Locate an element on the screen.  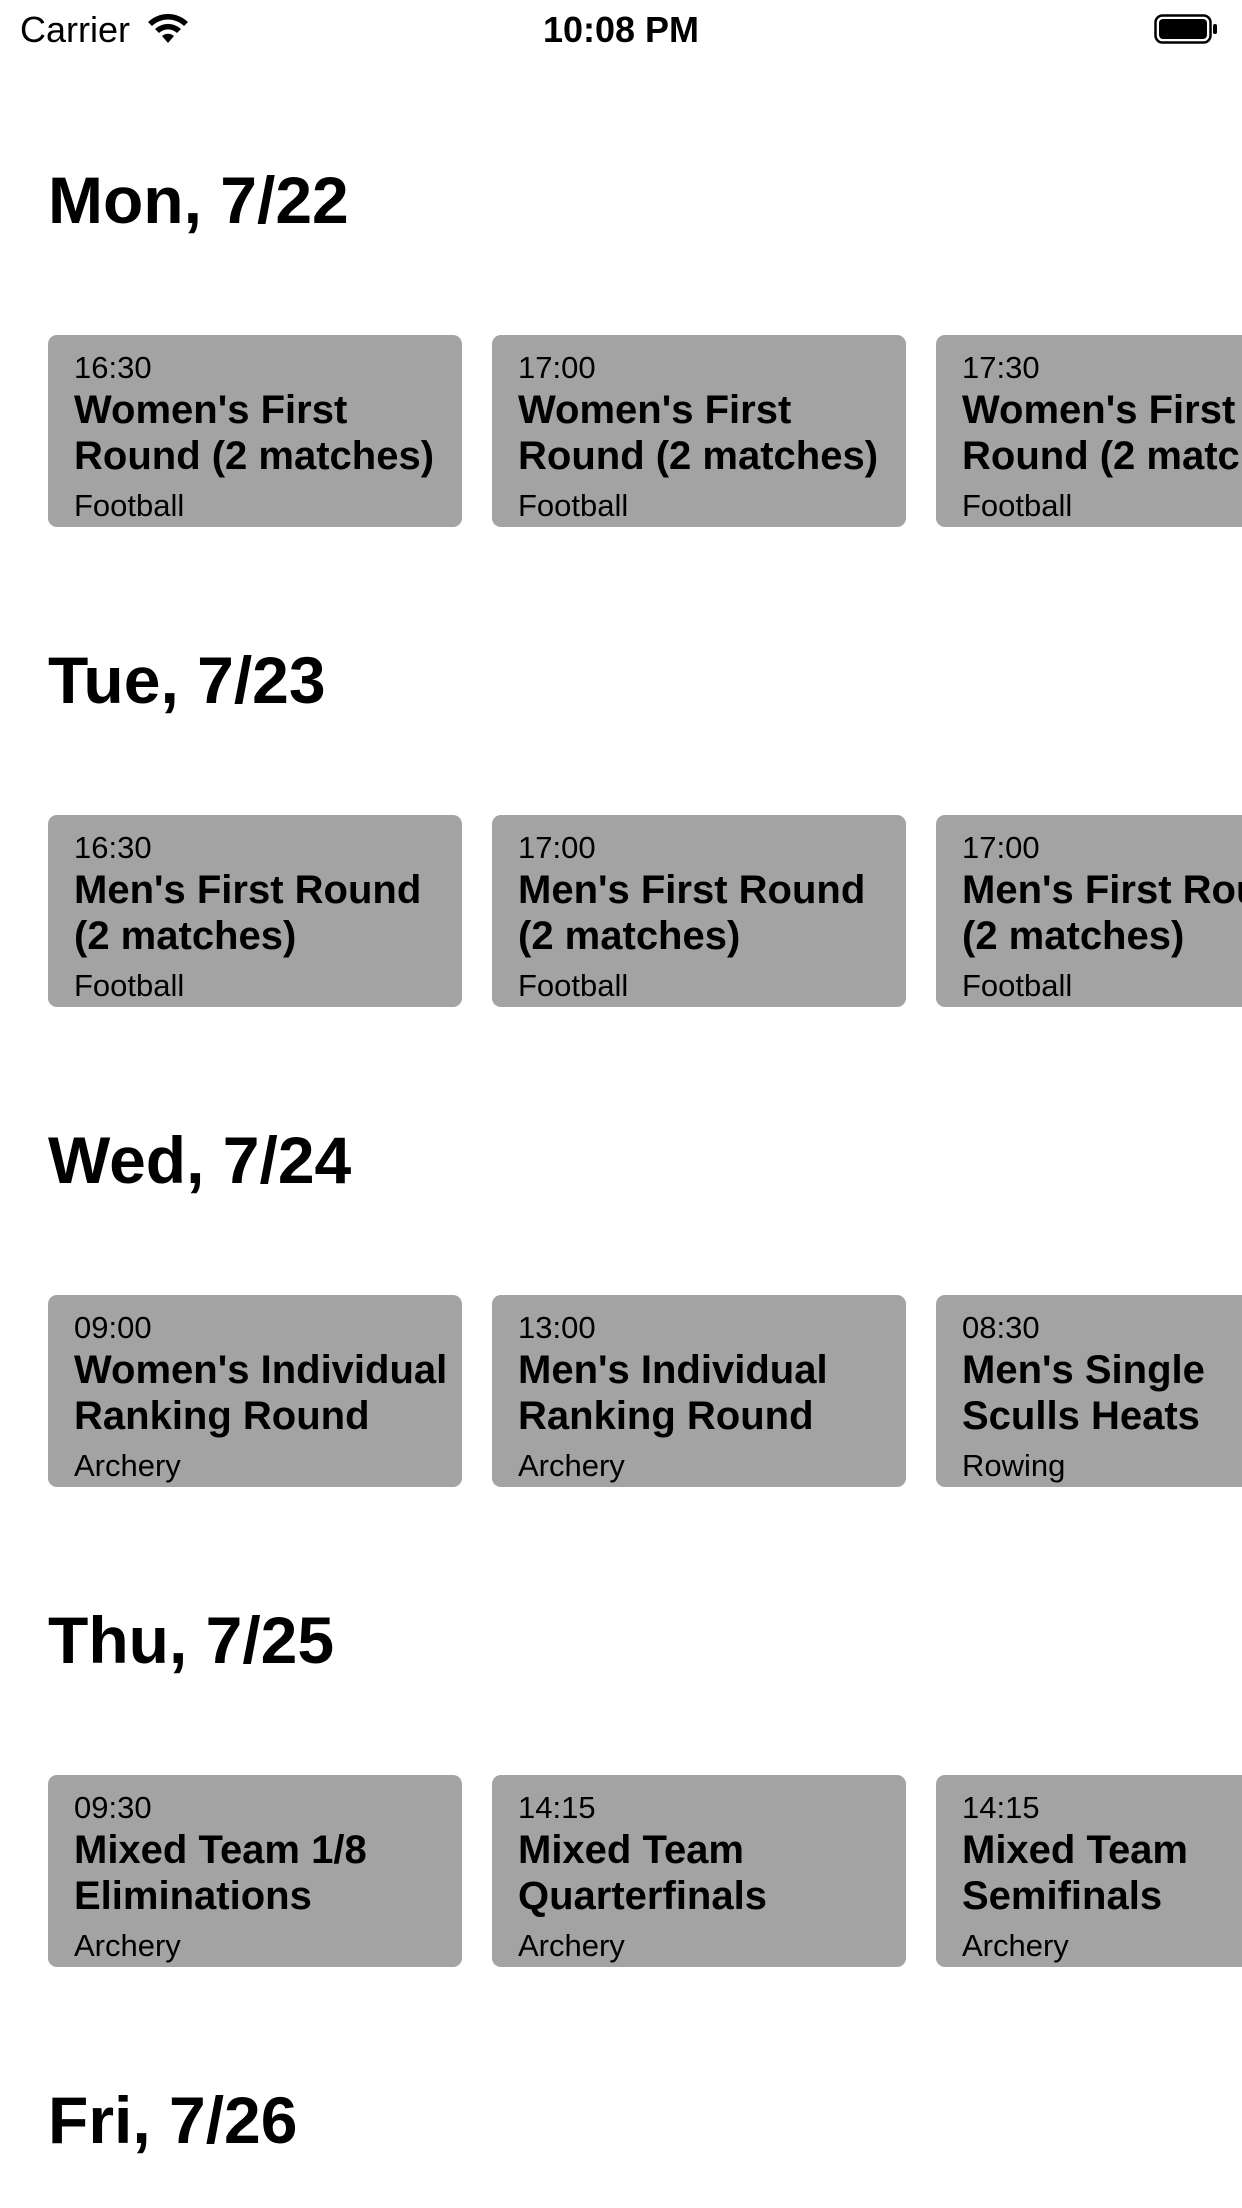
event-card: 08:30 Men's Single Sculls Heats Rowing is located at coordinates (1089, 1391).